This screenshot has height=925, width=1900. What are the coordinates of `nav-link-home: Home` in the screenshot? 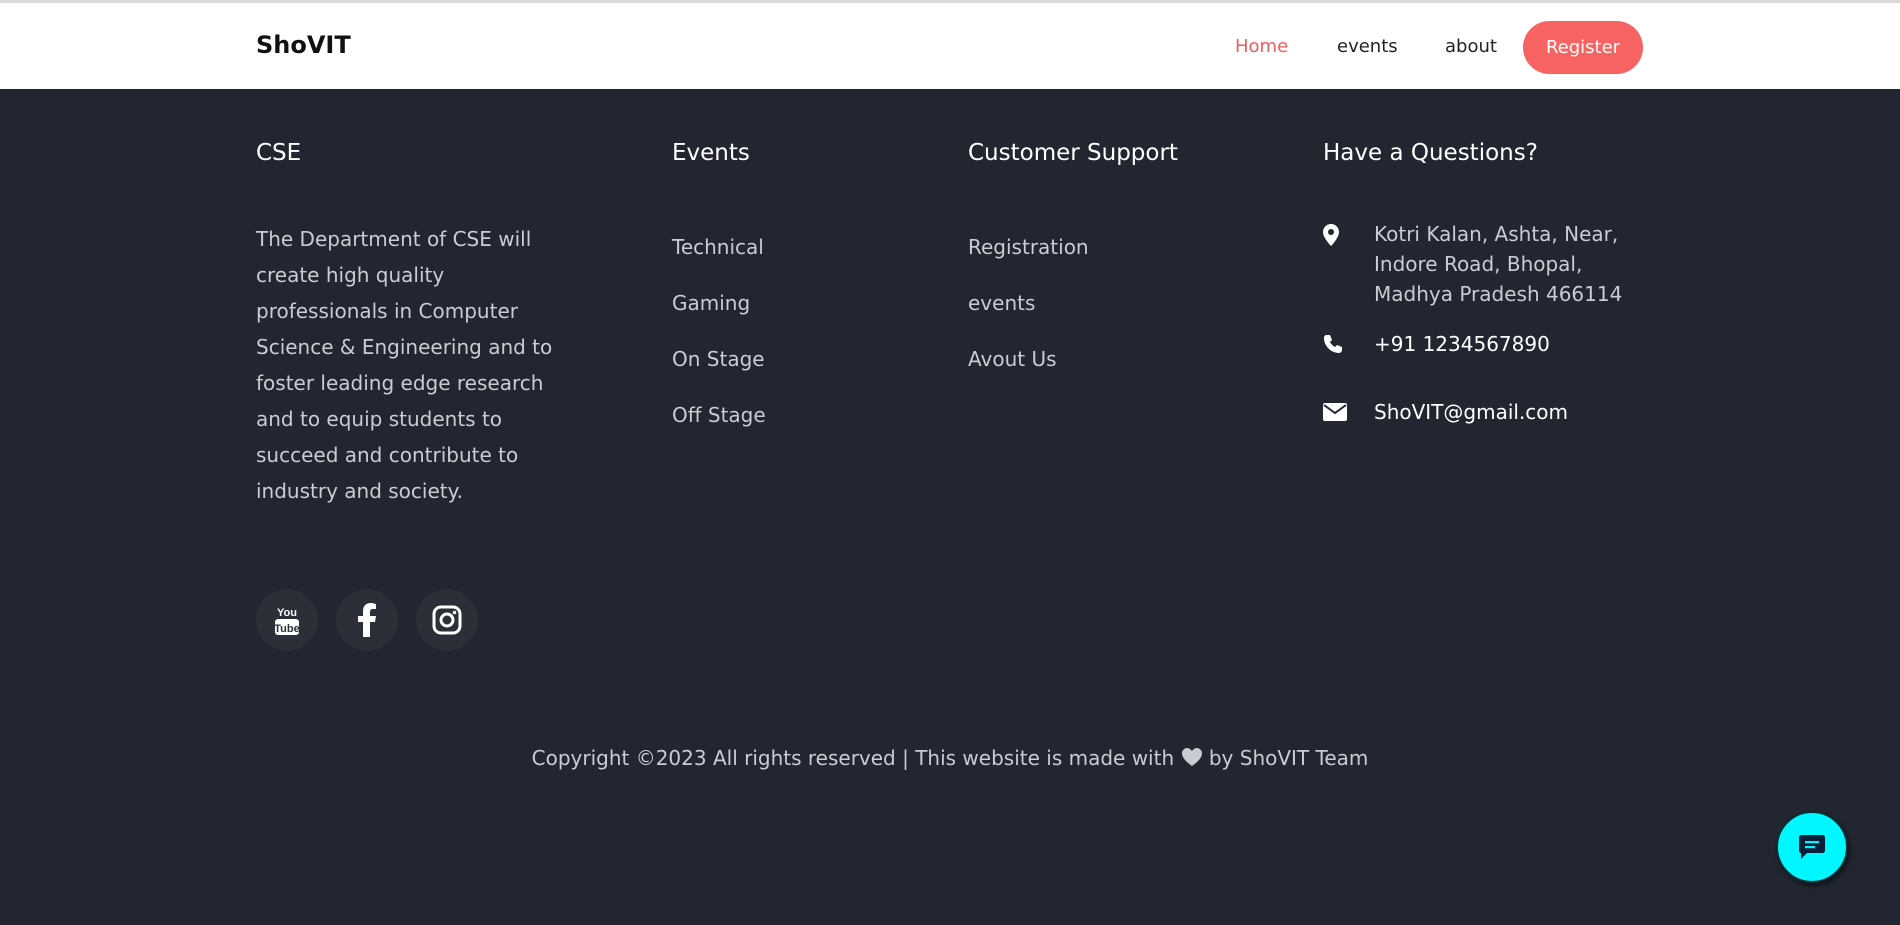 It's located at (1261, 46).